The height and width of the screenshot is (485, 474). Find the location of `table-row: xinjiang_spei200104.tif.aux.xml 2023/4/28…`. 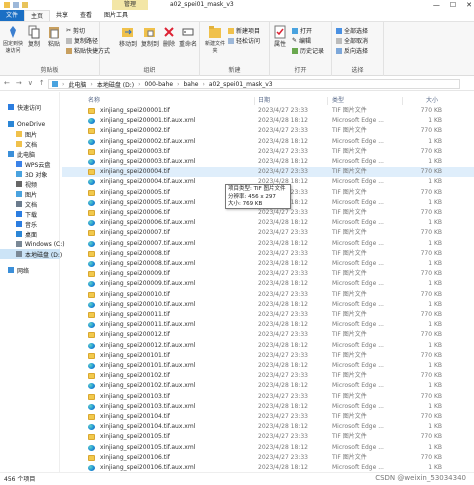

table-row: xinjiang_spei200104.tif.aux.xml 2023/4/28… is located at coordinates (268, 427).